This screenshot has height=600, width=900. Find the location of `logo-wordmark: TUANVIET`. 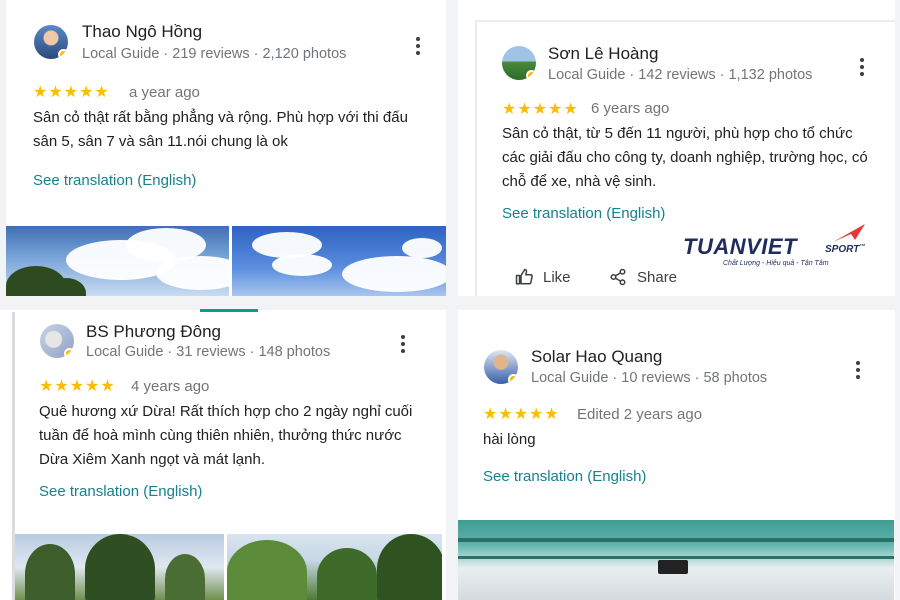

logo-wordmark: TUANVIET is located at coordinates (740, 246).